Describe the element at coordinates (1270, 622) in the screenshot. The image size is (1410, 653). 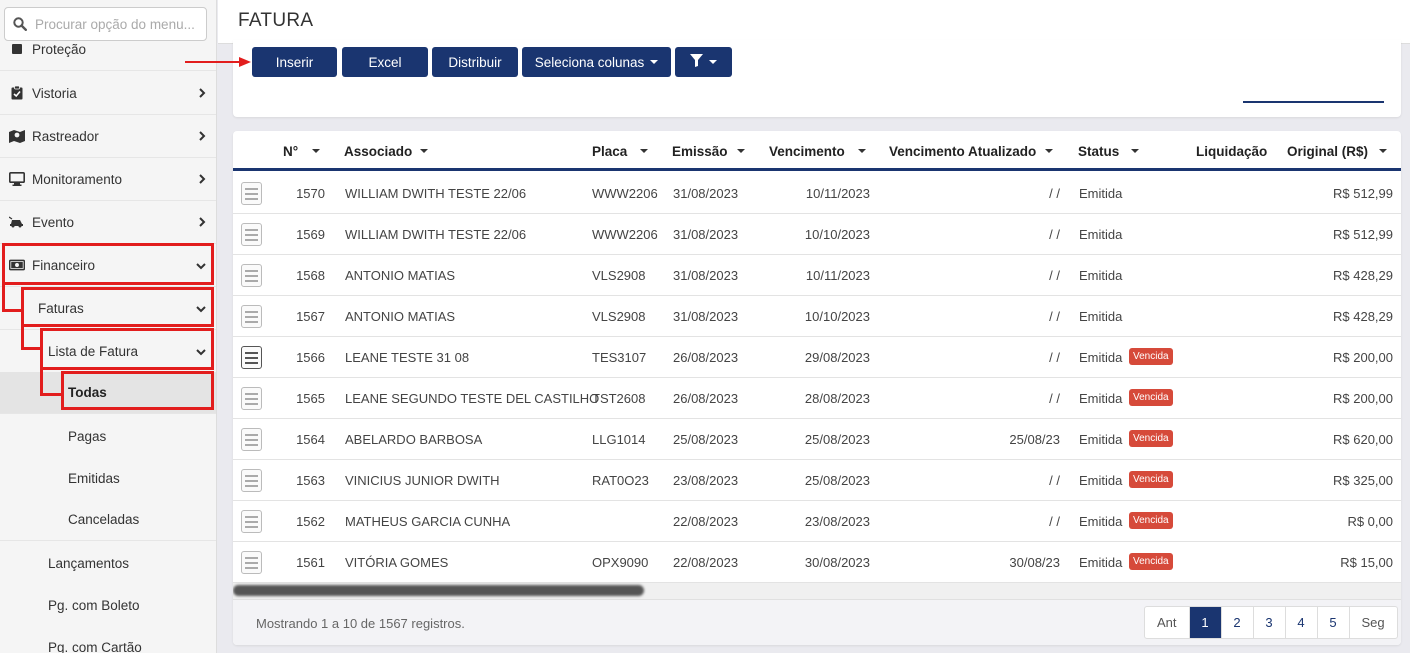
I see `pagination-page-3: 3` at that location.